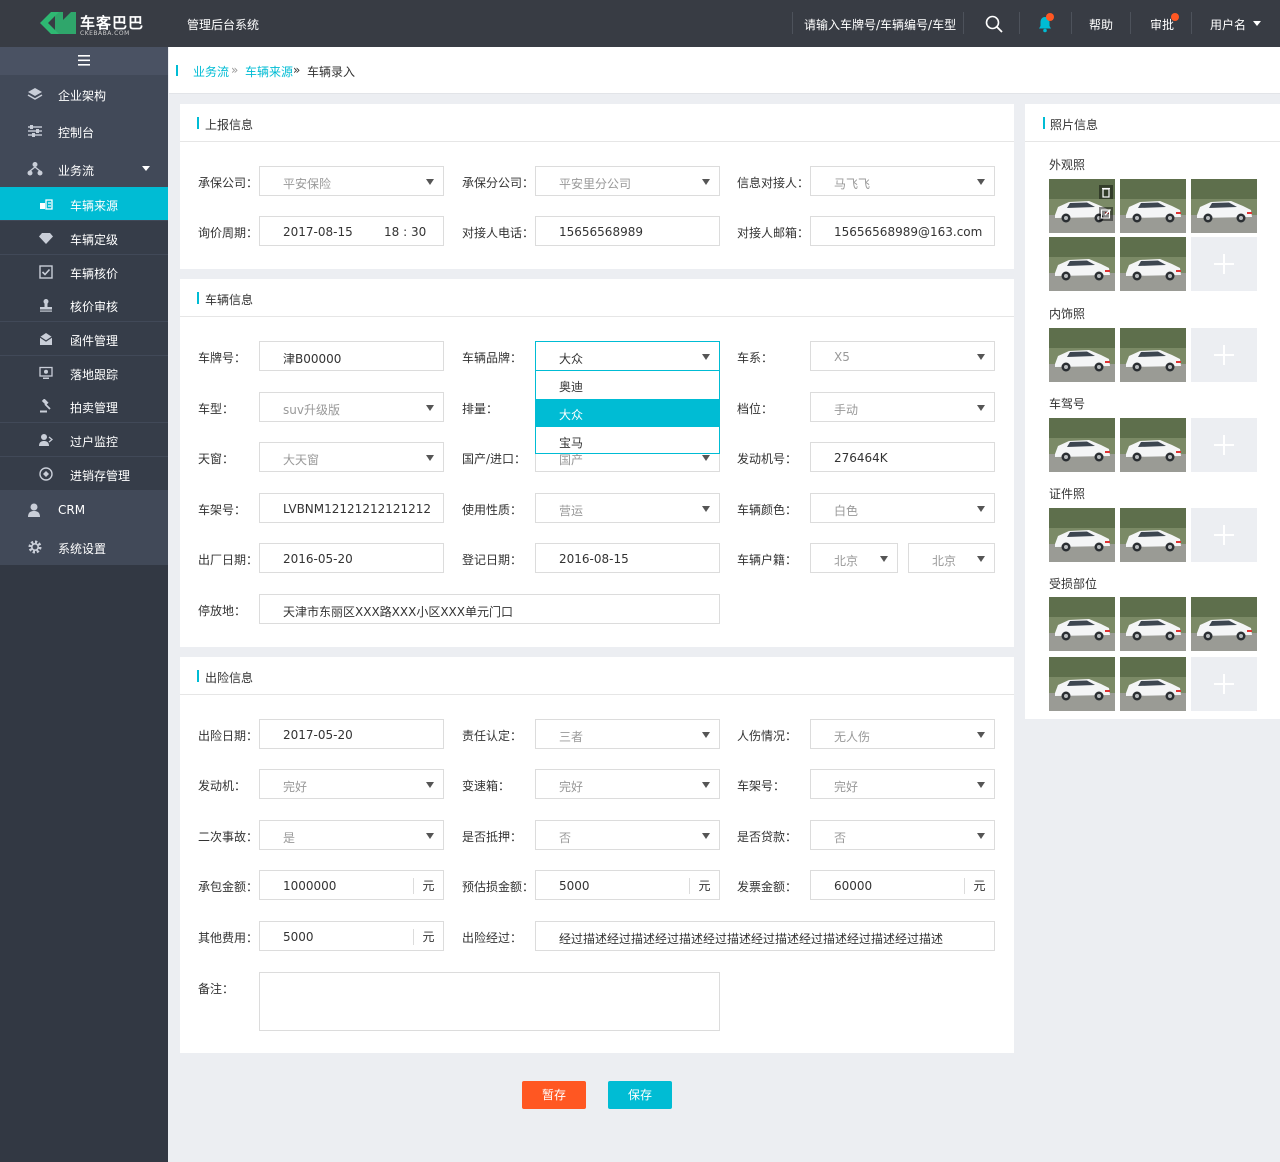  What do you see at coordinates (84, 546) in the screenshot?
I see `sidebar-item-settings: 系统设置` at bounding box center [84, 546].